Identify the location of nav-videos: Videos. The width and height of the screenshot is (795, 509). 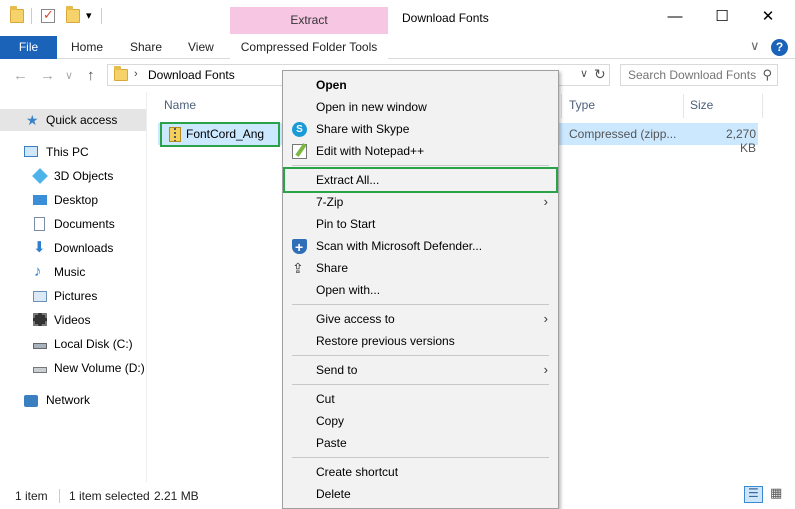
(73, 320).